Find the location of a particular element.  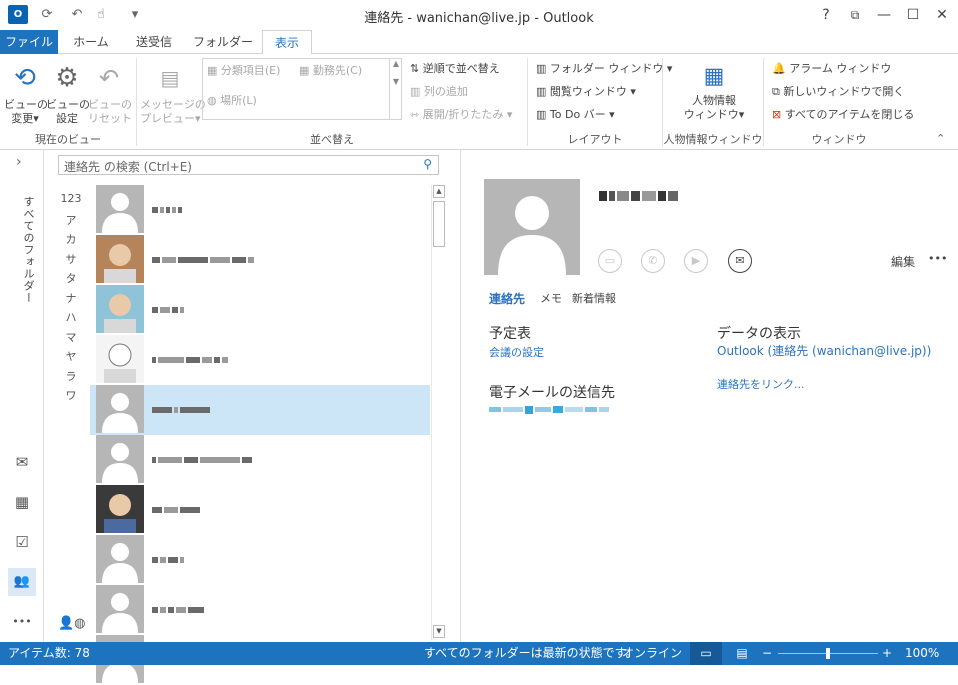

reset-view-button: ↶ ビューの リセット is located at coordinates (110, 92).